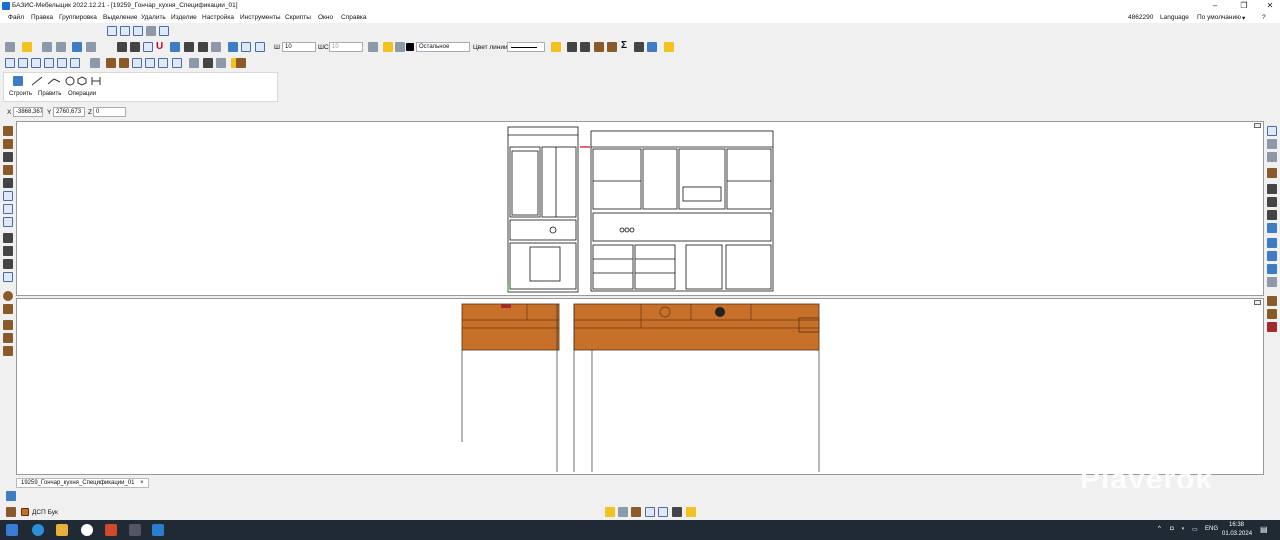 The height and width of the screenshot is (540, 1280). What do you see at coordinates (599, 47) in the screenshot?
I see `cabinet-icon` at bounding box center [599, 47].